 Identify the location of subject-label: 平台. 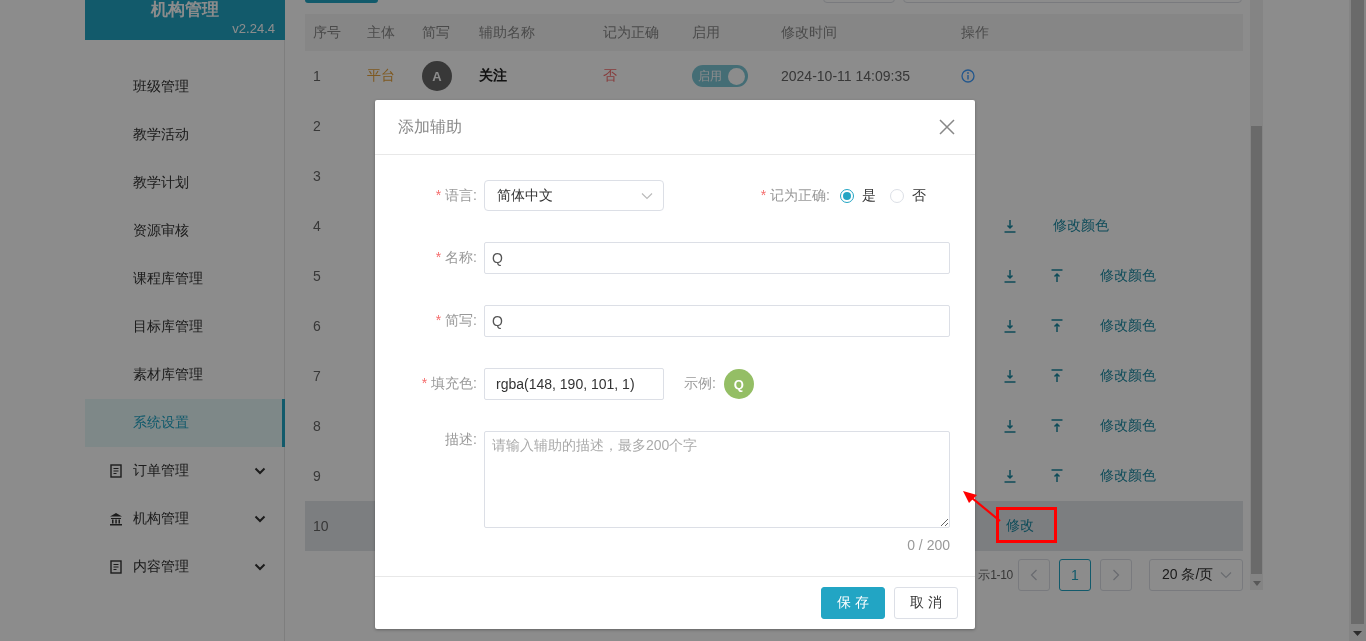
(381, 75).